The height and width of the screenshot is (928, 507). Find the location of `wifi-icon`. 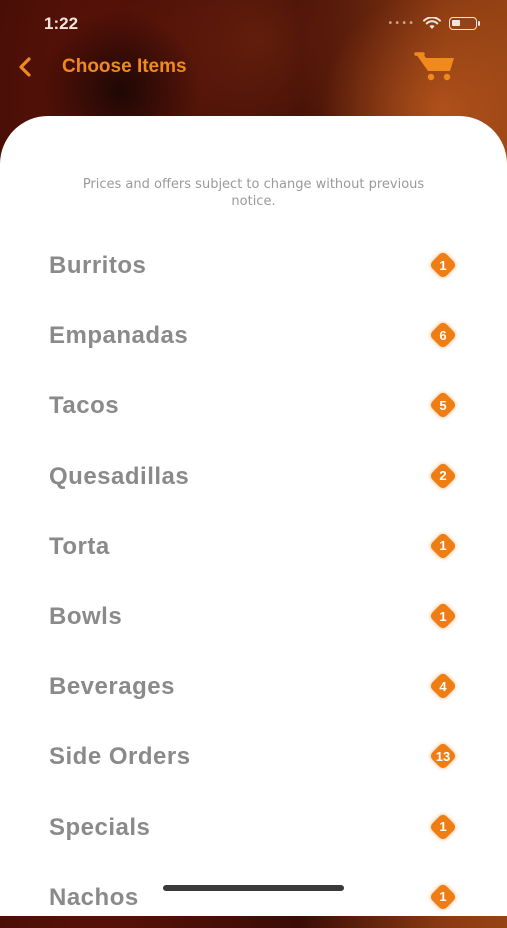

wifi-icon is located at coordinates (432, 23).